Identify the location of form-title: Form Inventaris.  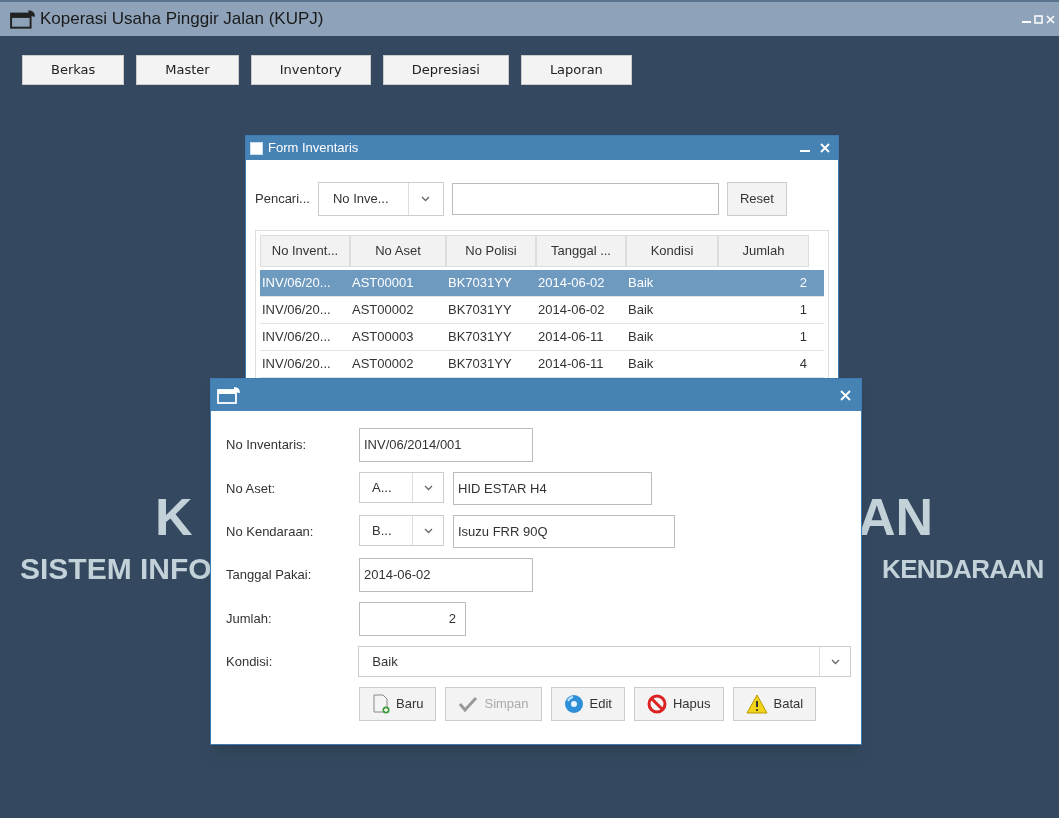
(313, 148).